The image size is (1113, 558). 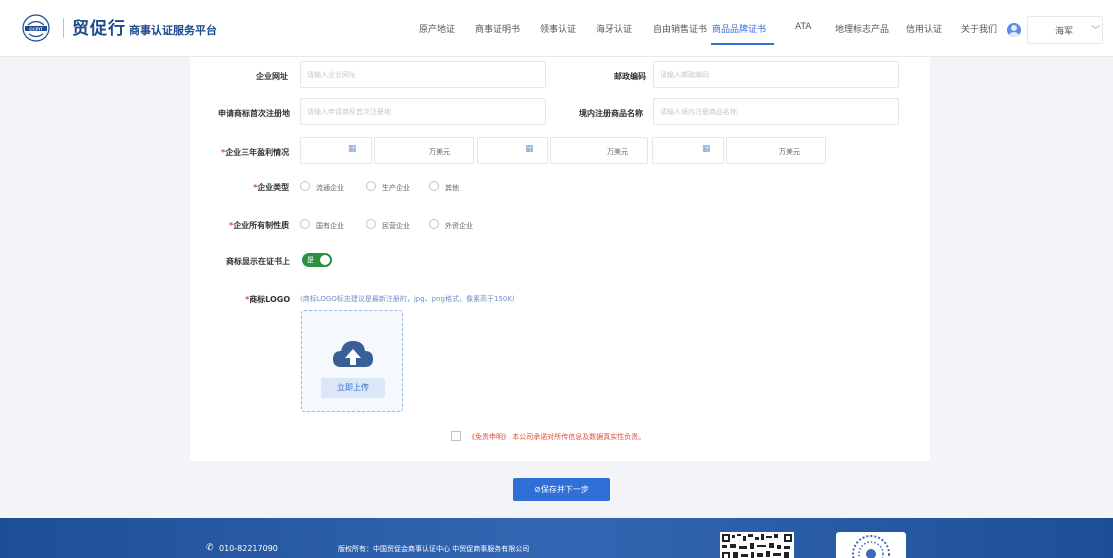 What do you see at coordinates (459, 226) in the screenshot?
I see `radio-label: 外资企业` at bounding box center [459, 226].